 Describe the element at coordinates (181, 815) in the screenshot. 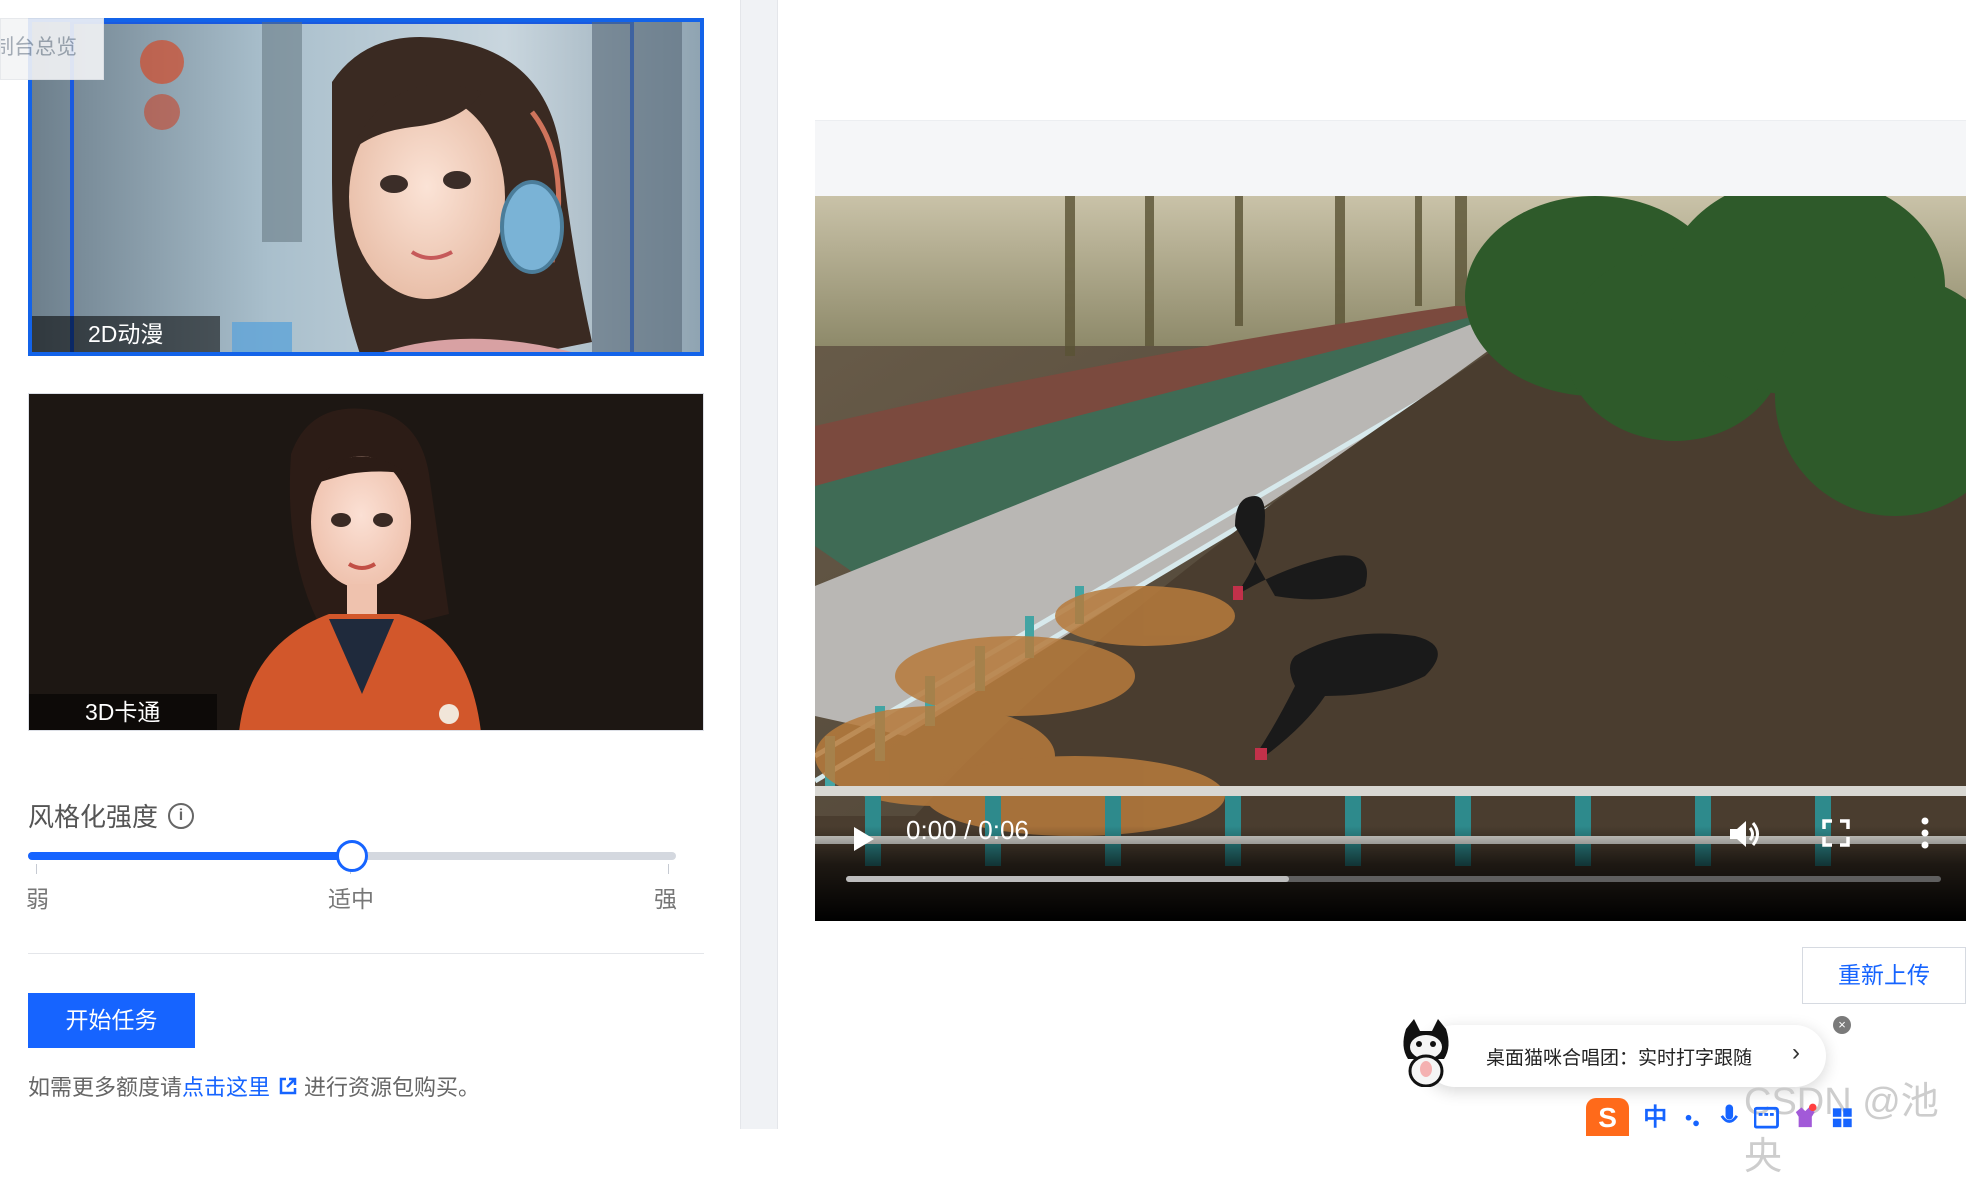

I see `info-icon: i` at that location.